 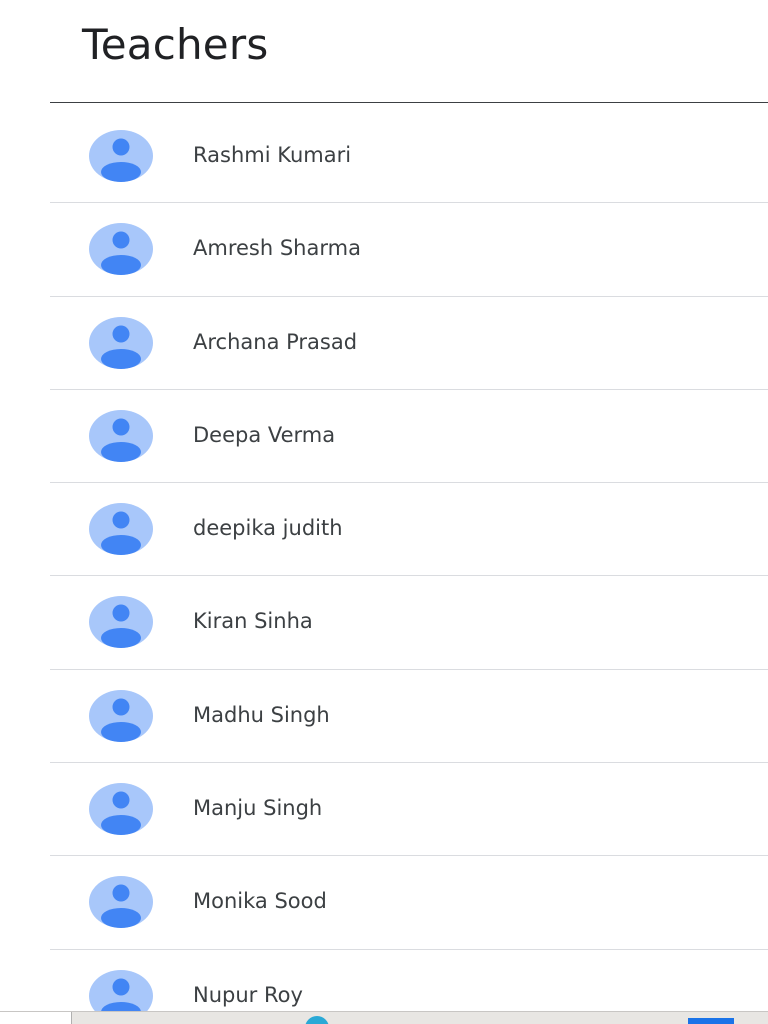 I want to click on taskbar, so click(x=384, y=1017).